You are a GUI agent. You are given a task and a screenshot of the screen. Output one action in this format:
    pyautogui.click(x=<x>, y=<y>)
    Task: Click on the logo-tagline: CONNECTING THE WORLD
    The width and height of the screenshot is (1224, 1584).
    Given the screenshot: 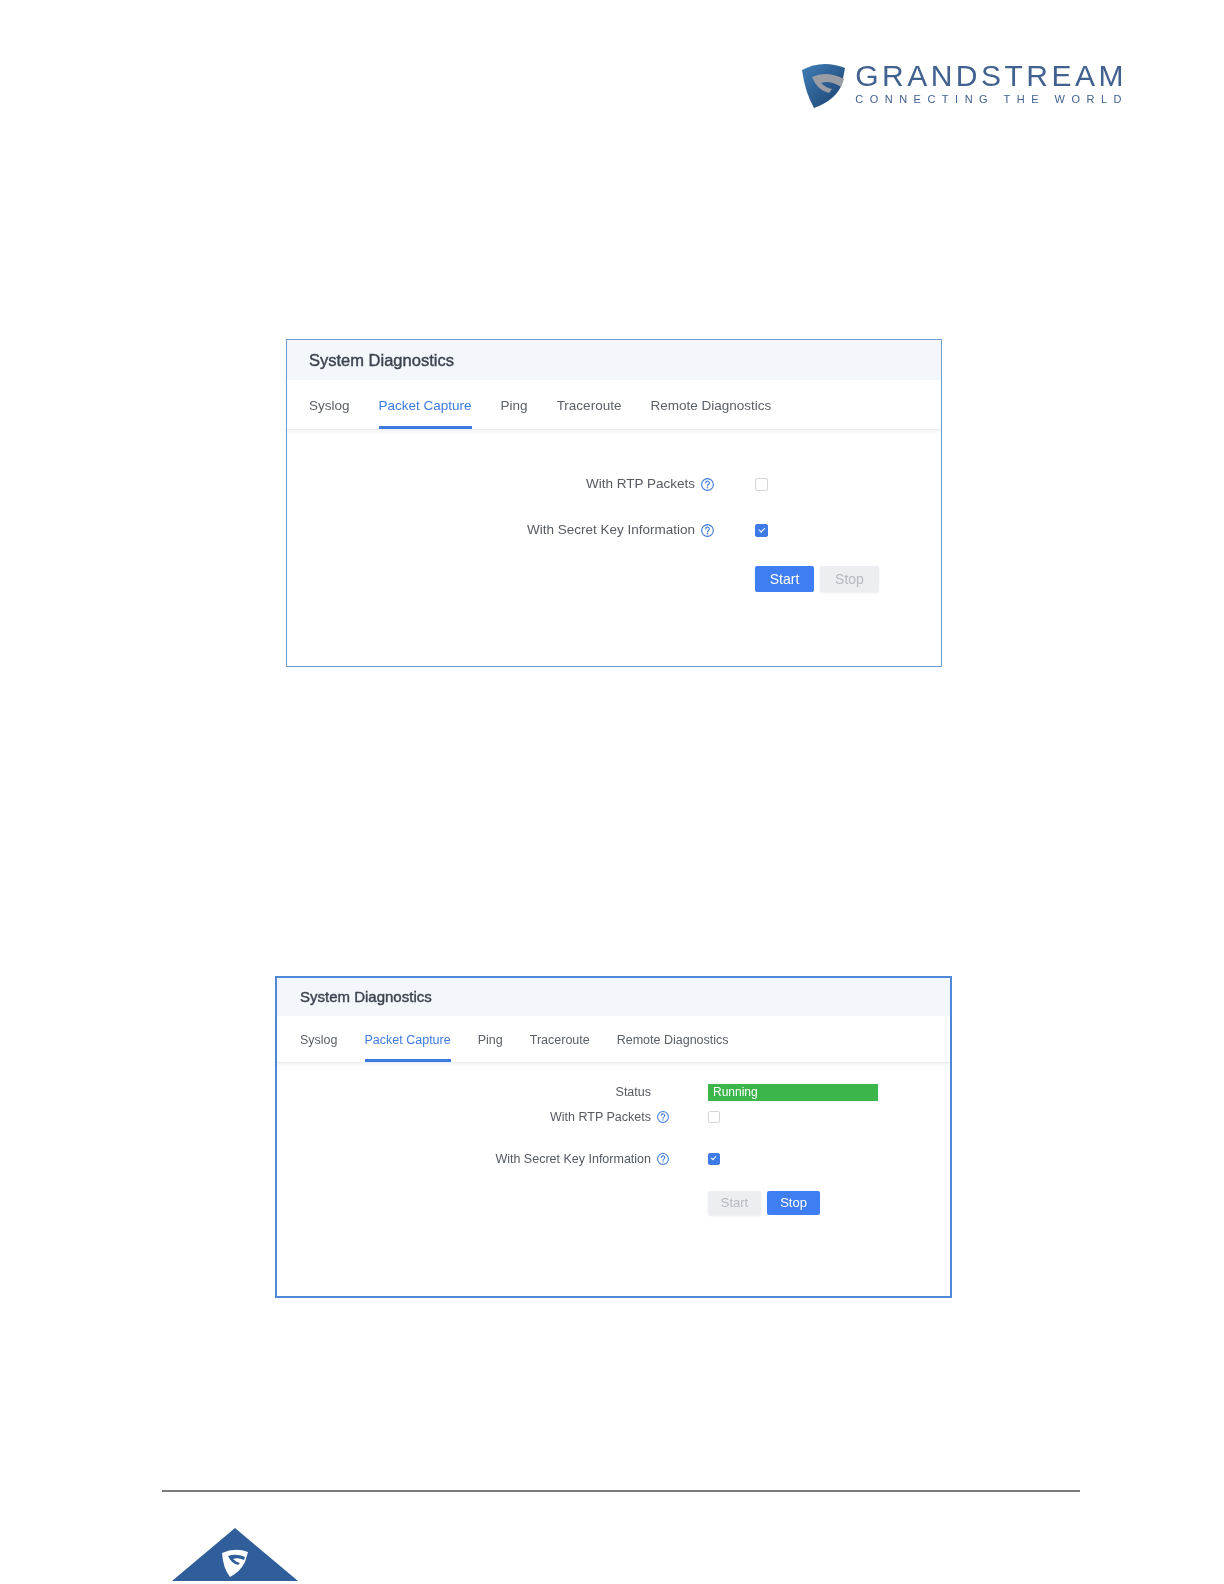 What is the action you would take?
    pyautogui.click(x=991, y=99)
    